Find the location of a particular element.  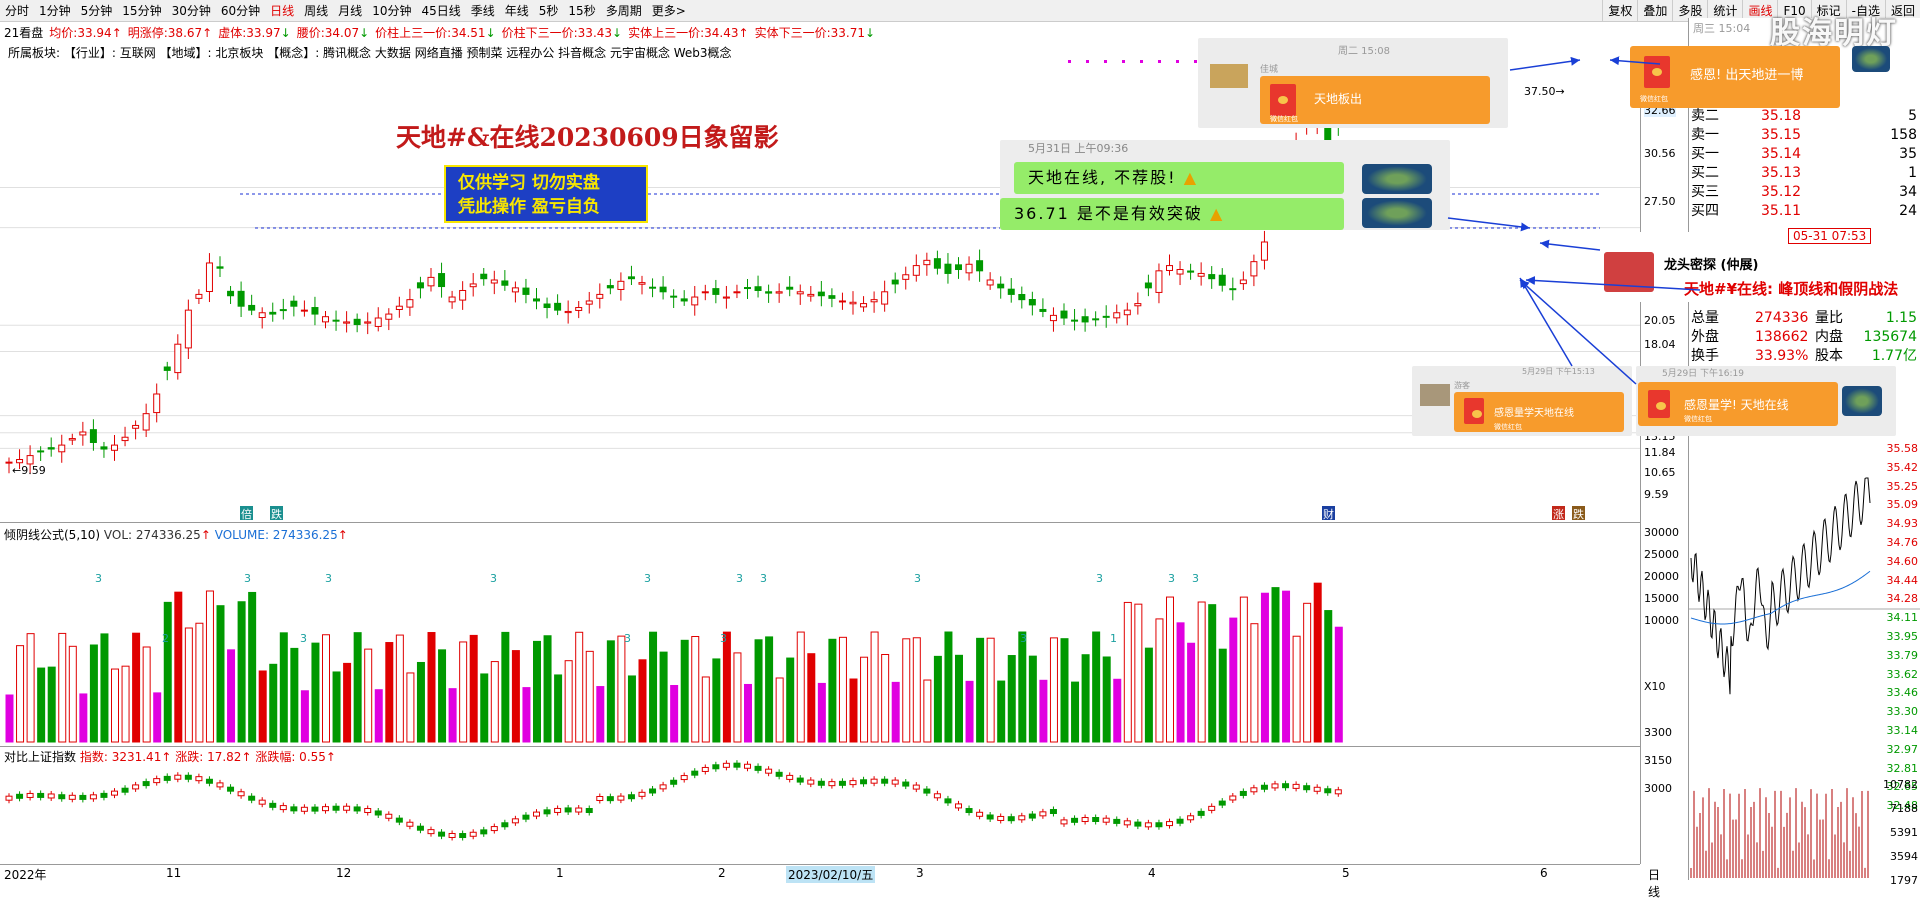

intraday-tick: 3594 is located at coordinates (1904, 856).